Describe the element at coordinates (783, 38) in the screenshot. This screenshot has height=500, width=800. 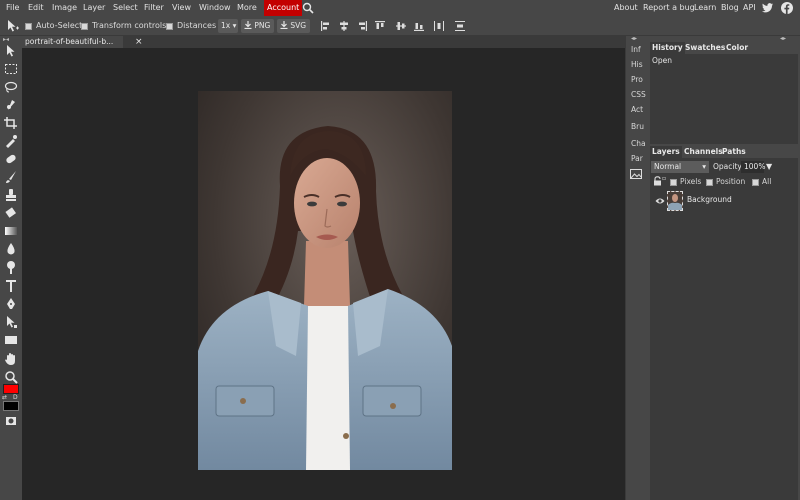
I see `panel-collapse-icon: ◂▸` at that location.